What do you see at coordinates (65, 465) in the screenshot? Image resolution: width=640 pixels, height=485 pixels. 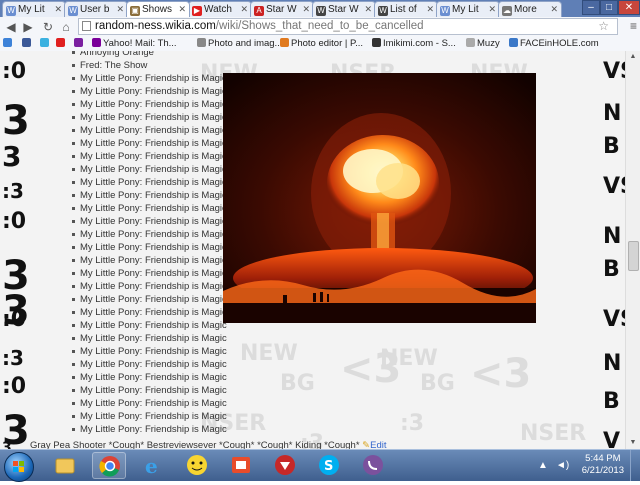 I see `explorer-taskbar-icon` at bounding box center [65, 465].